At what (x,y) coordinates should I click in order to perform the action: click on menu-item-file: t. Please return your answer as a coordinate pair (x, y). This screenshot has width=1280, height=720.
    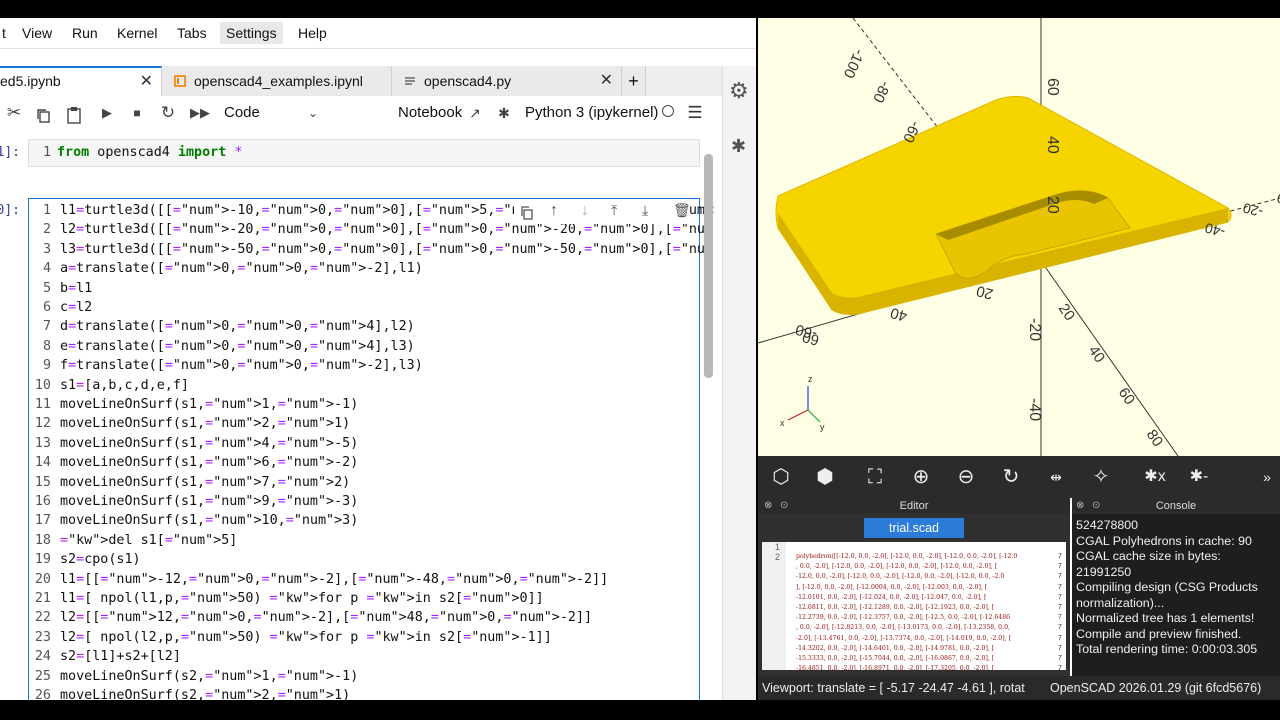
    Looking at the image, I should click on (6, 33).